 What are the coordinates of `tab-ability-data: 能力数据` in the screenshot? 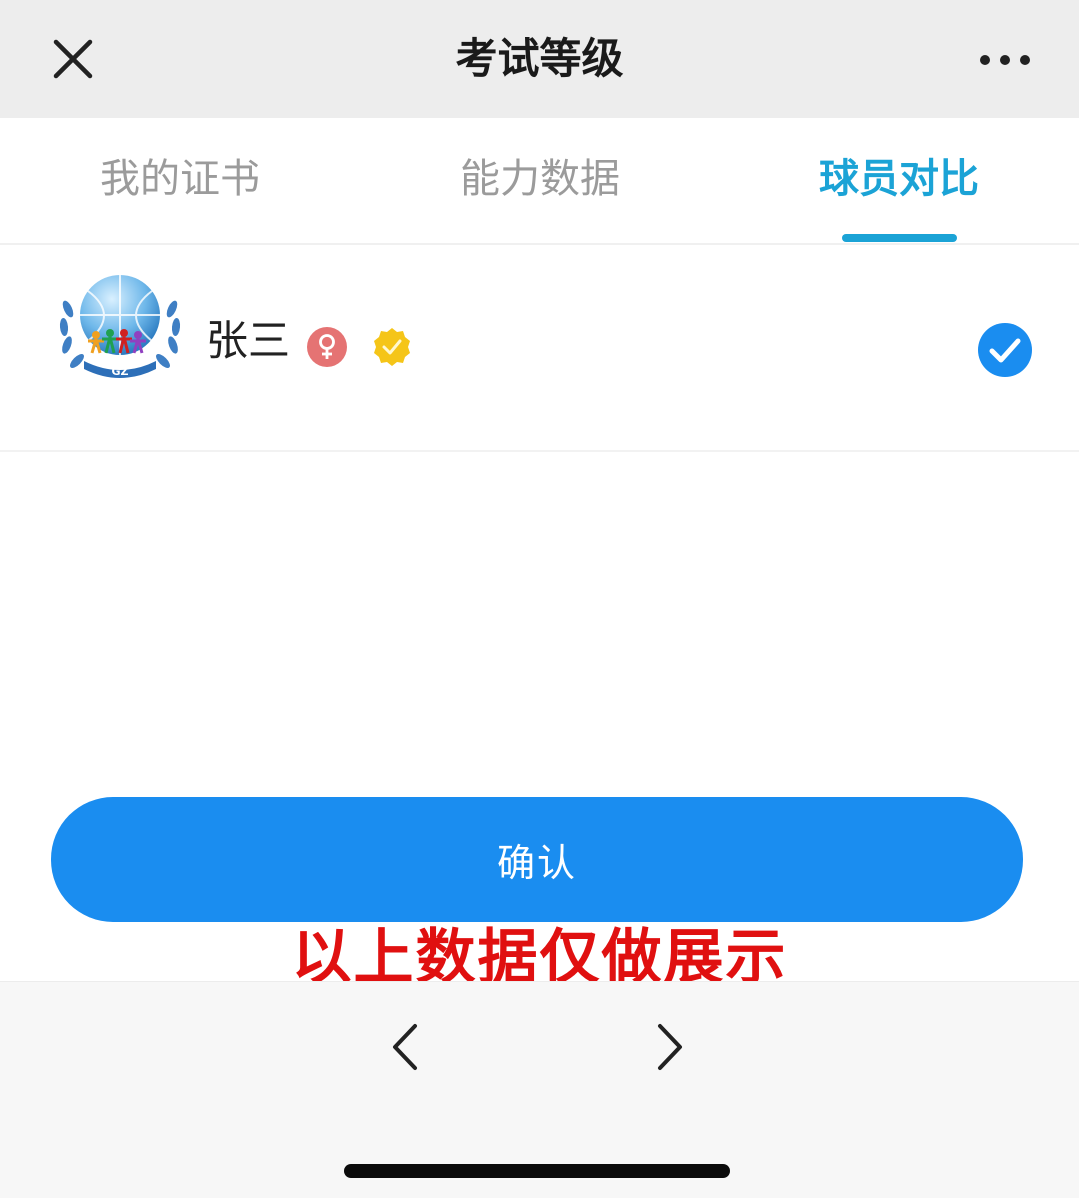 It's located at (540, 180).